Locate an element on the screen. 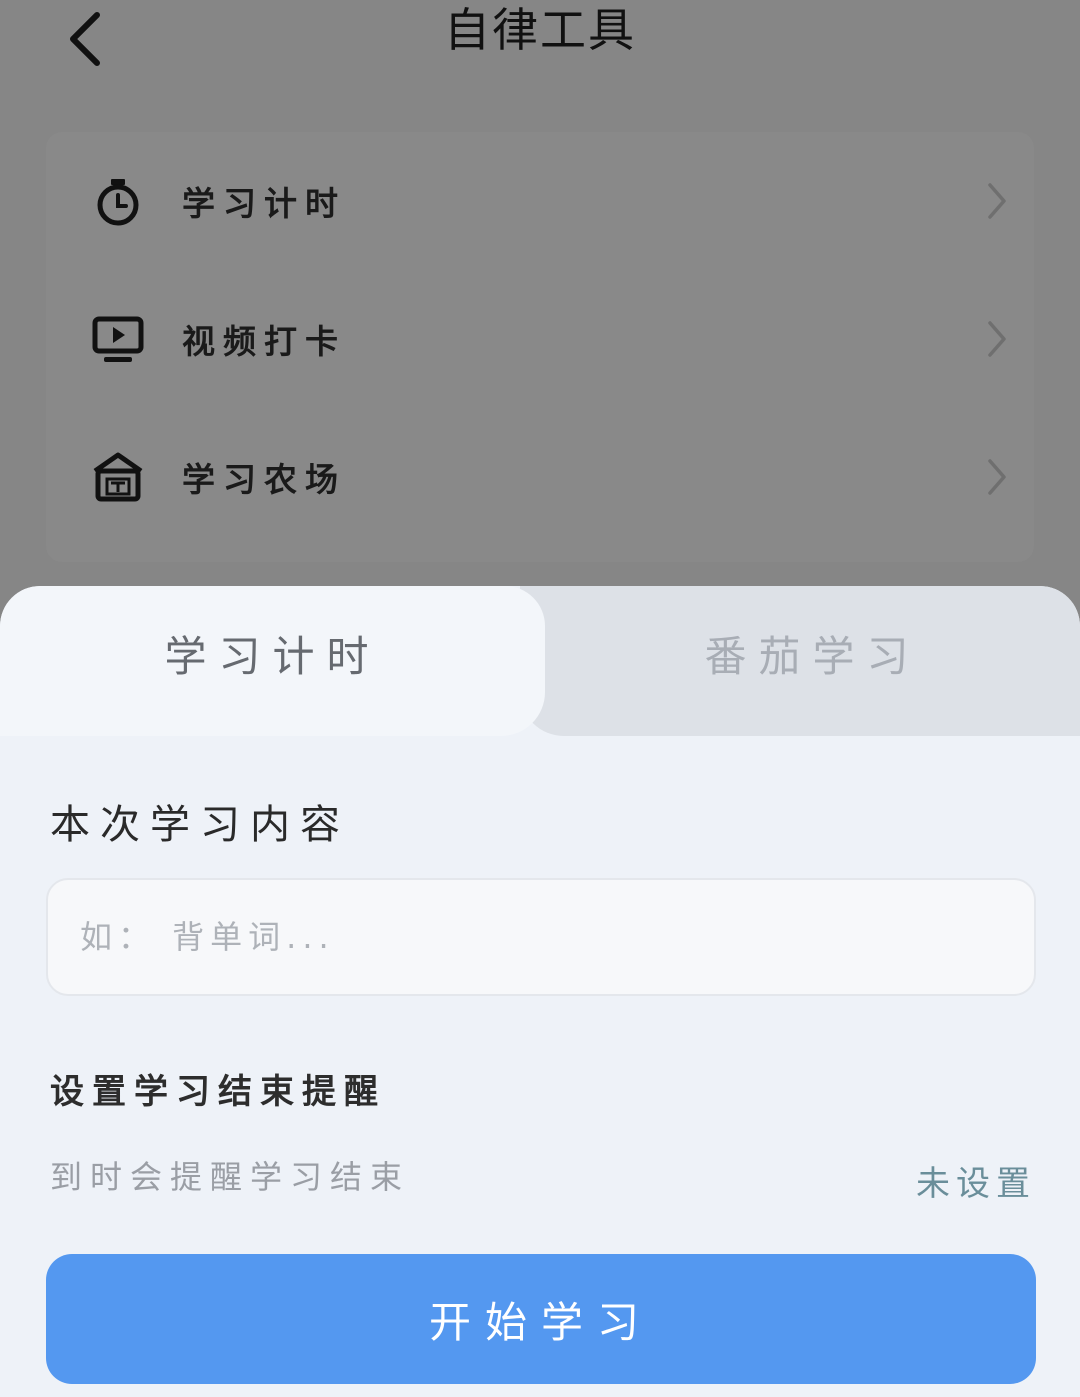 This screenshot has height=1397, width=1080. tab-study-timer: 学习计时 is located at coordinates (272, 657).